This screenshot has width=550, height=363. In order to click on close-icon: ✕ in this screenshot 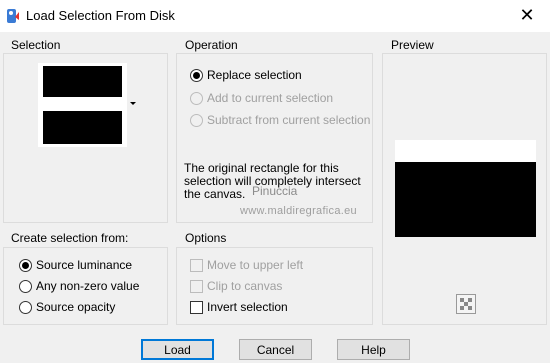, I will do `click(527, 15)`.